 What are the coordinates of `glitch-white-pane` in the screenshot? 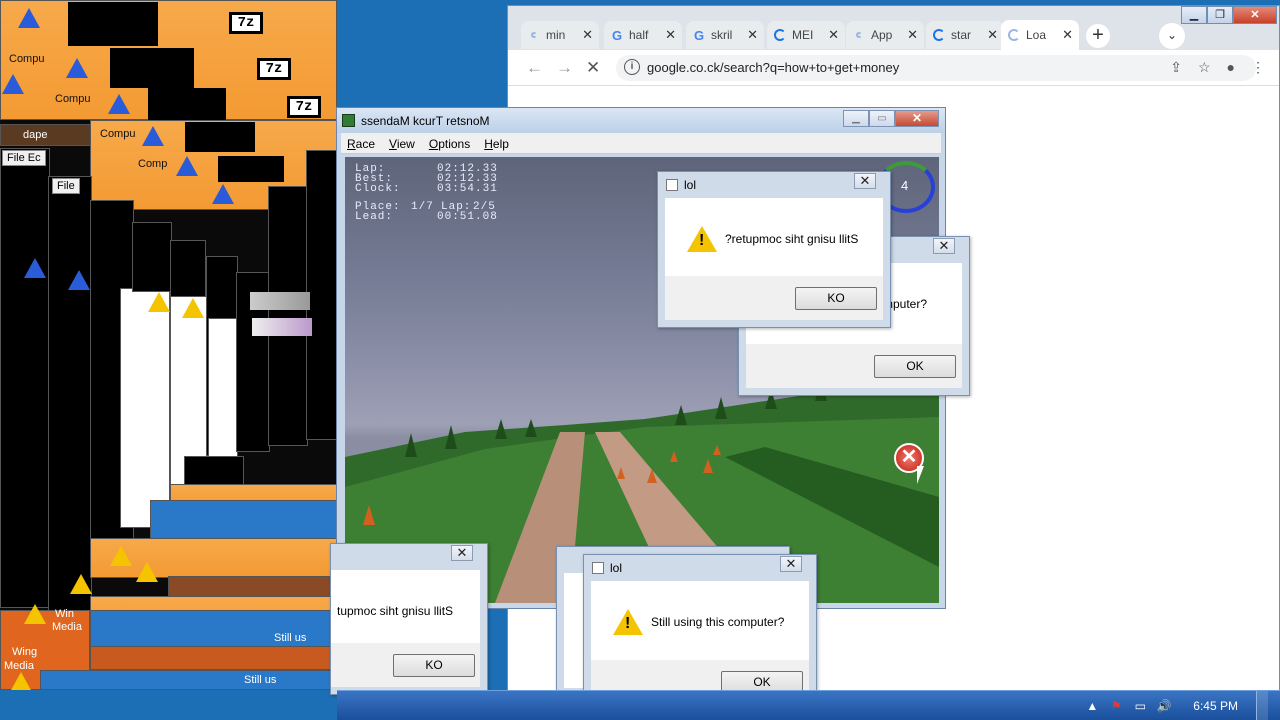 It's located at (223, 388).